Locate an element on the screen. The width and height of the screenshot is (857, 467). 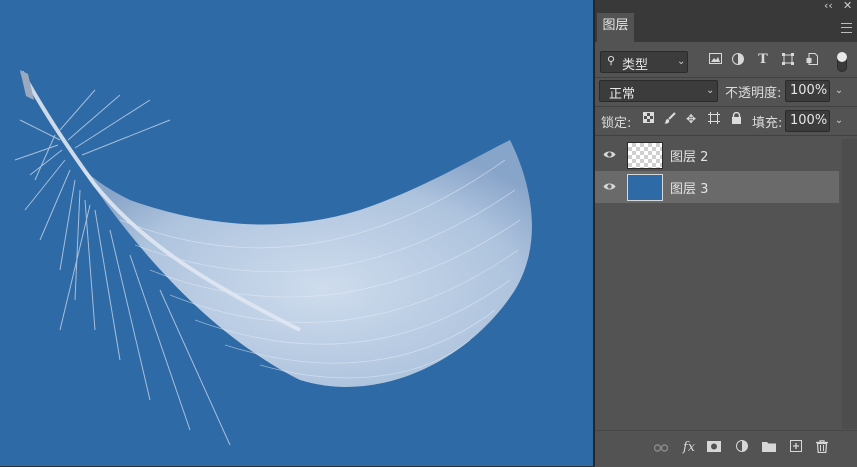
fill-dropdown-button: ⌄ is located at coordinates (839, 121).